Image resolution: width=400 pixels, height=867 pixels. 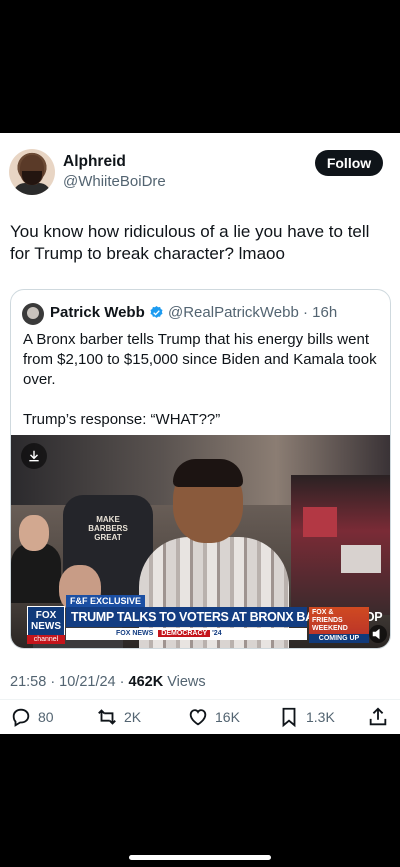 I want to click on author-display-name: Alphreid, so click(x=94, y=162).